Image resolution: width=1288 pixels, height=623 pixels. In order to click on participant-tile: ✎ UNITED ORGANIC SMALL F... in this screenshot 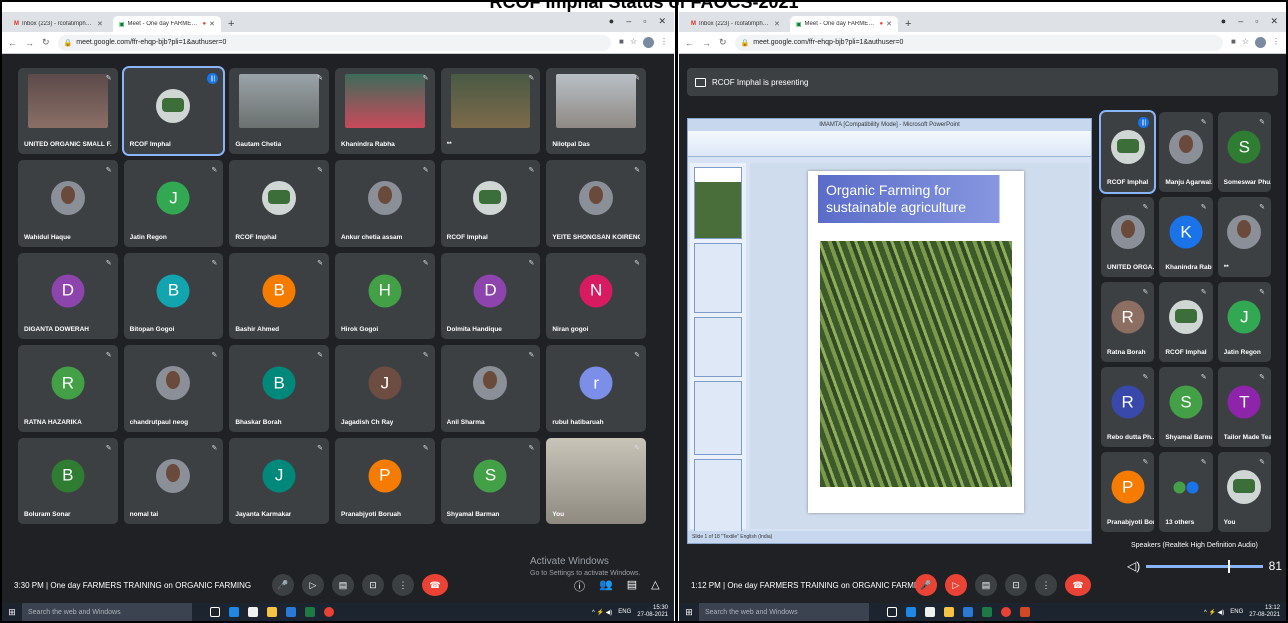, I will do `click(68, 111)`.